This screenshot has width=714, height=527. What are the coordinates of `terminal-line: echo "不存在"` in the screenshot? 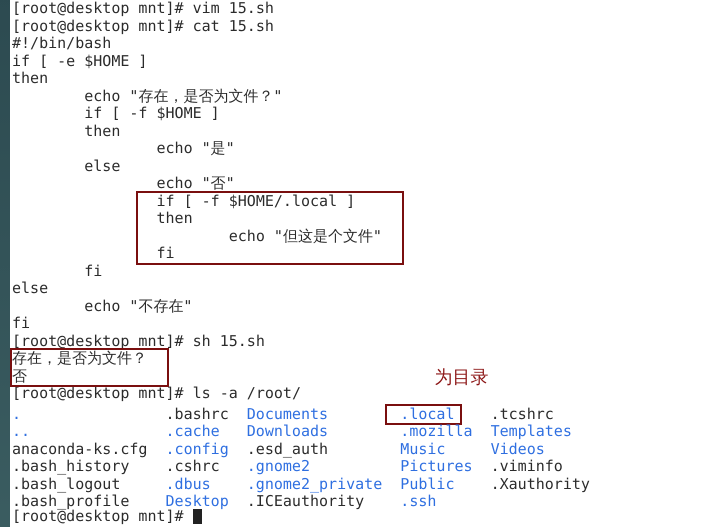 It's located at (137, 306).